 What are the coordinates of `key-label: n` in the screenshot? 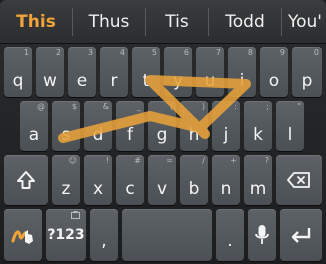 It's located at (226, 189).